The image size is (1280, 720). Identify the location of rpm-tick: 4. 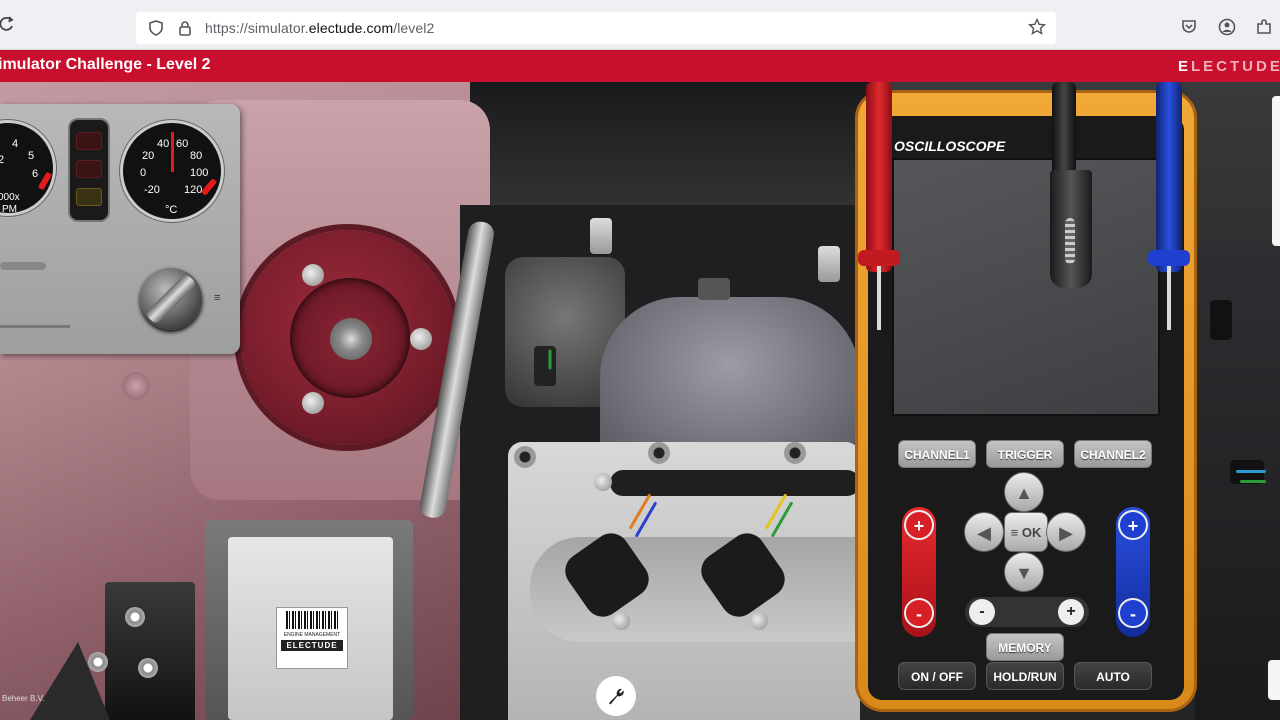
(15, 144).